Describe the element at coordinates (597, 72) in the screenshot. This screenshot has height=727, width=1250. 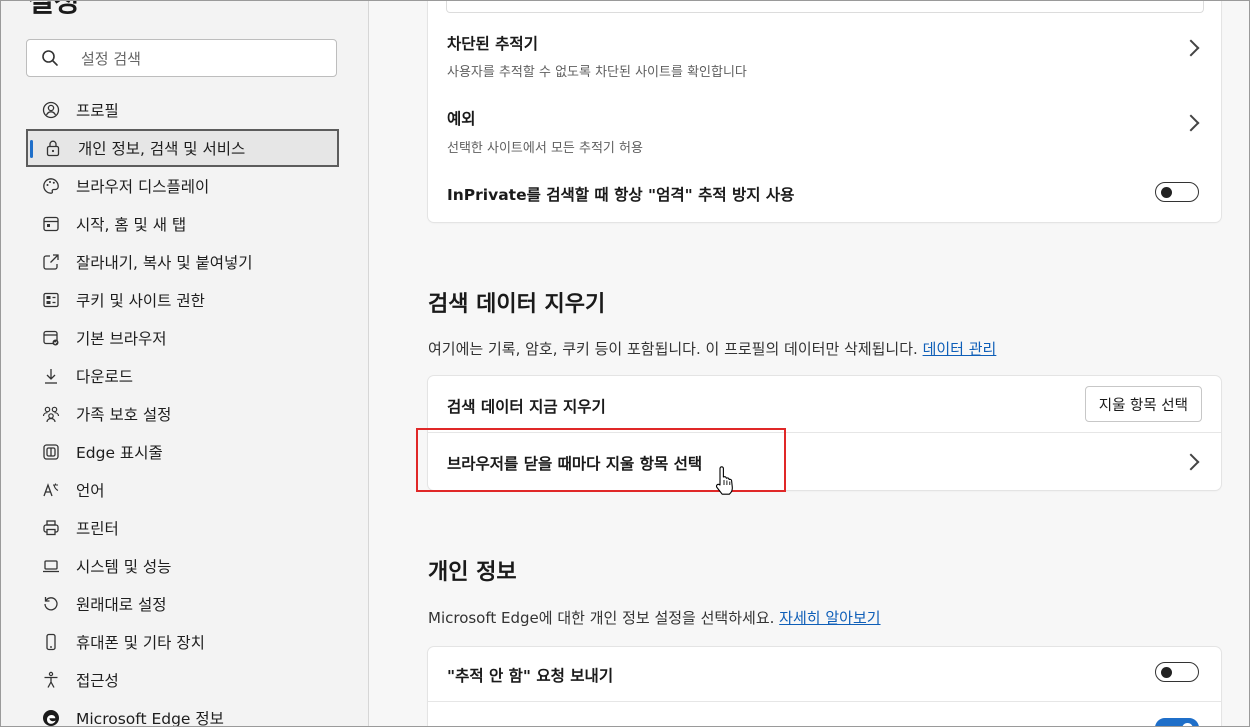
I see `blocked-trackers-subtitle: 사용자를 추적할 수 없도록 차단된 사이트를 확인합니다` at that location.